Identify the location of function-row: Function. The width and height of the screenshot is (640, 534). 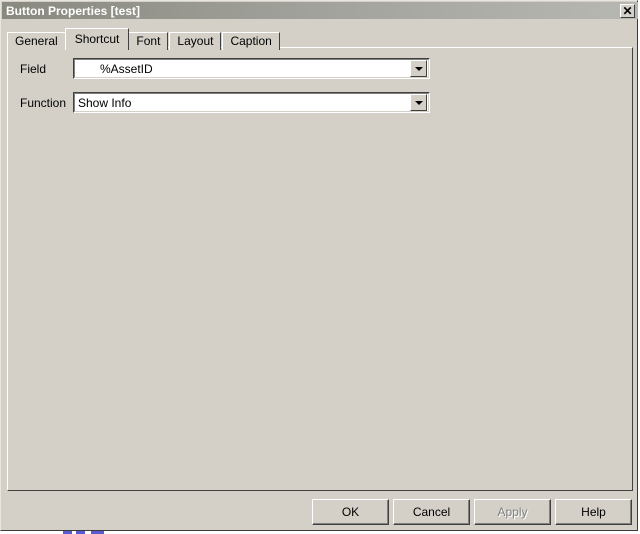
(43, 103).